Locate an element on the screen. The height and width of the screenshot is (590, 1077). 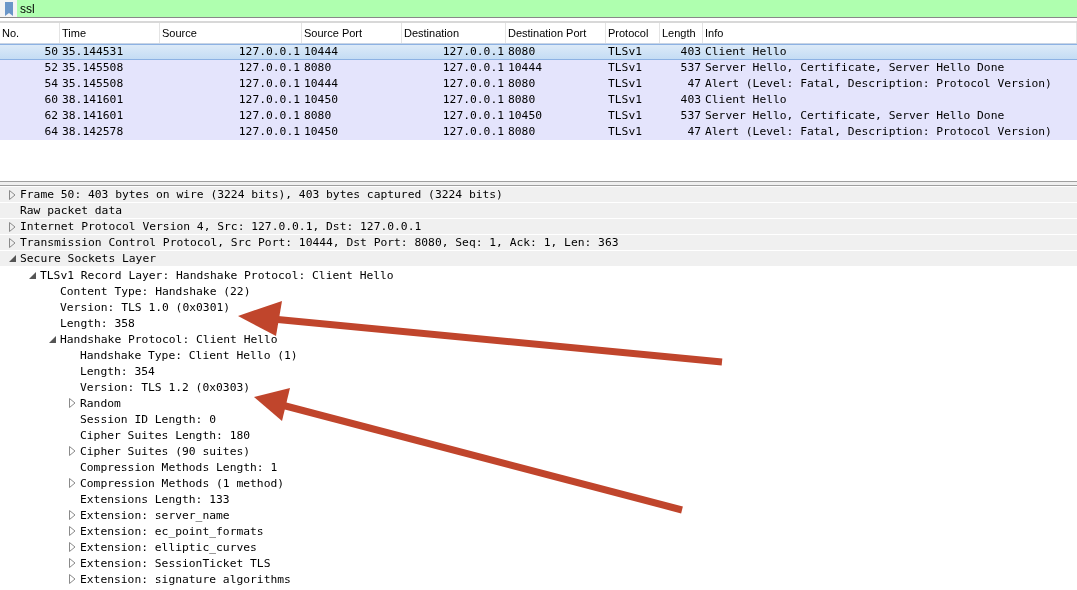
column-header: Destination Port is located at coordinates (556, 33).